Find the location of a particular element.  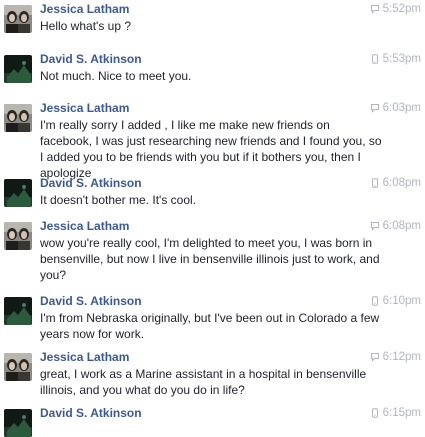

timestamp: 6:12pm is located at coordinates (395, 357).